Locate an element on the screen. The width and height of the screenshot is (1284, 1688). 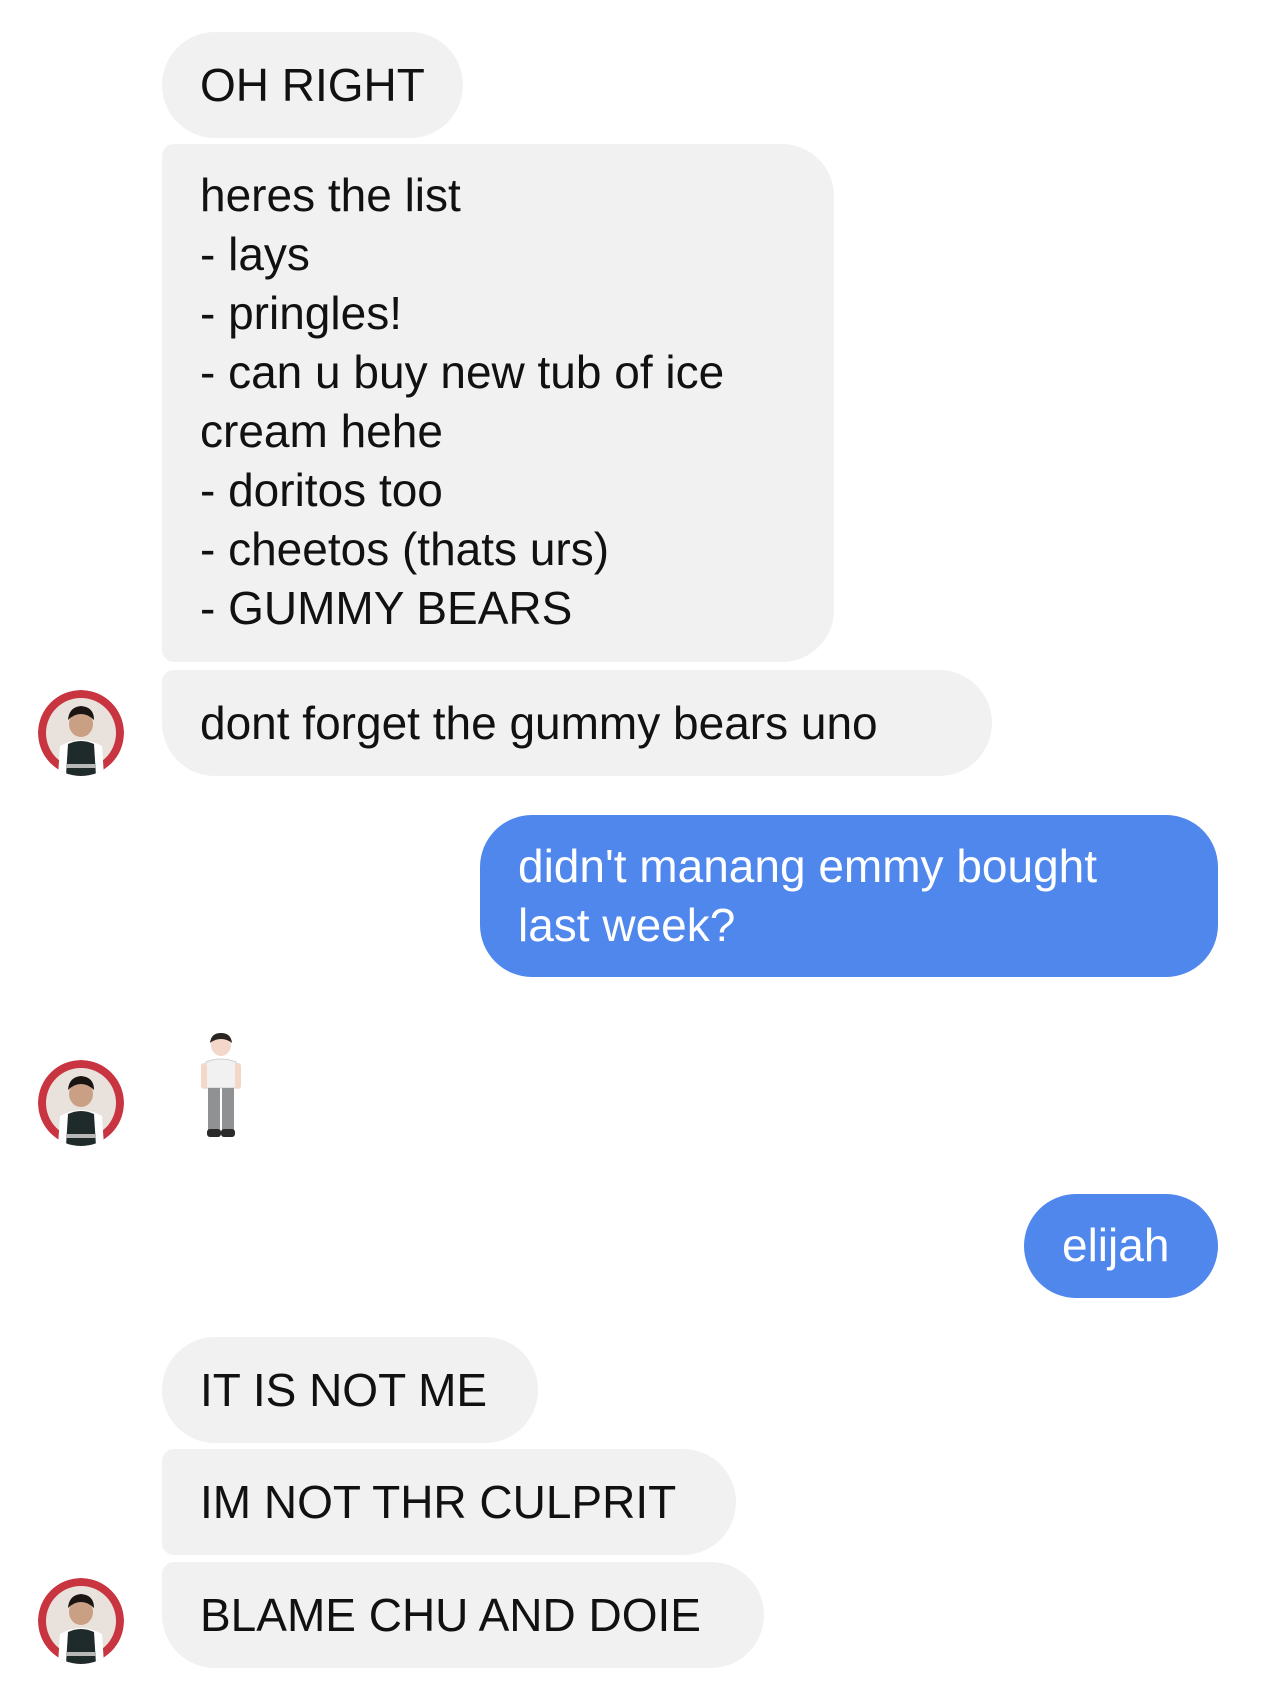
message-bubble-incoming: IT IS NOT ME is located at coordinates (350, 1390).